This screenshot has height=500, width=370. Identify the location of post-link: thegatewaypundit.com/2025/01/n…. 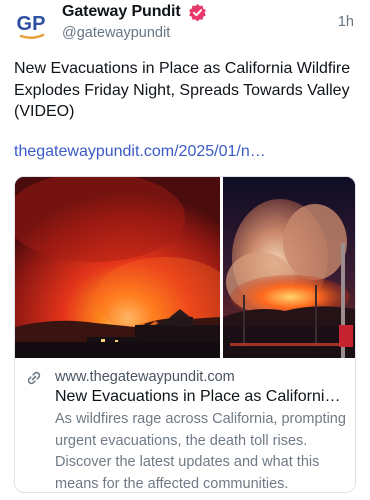
(140, 152).